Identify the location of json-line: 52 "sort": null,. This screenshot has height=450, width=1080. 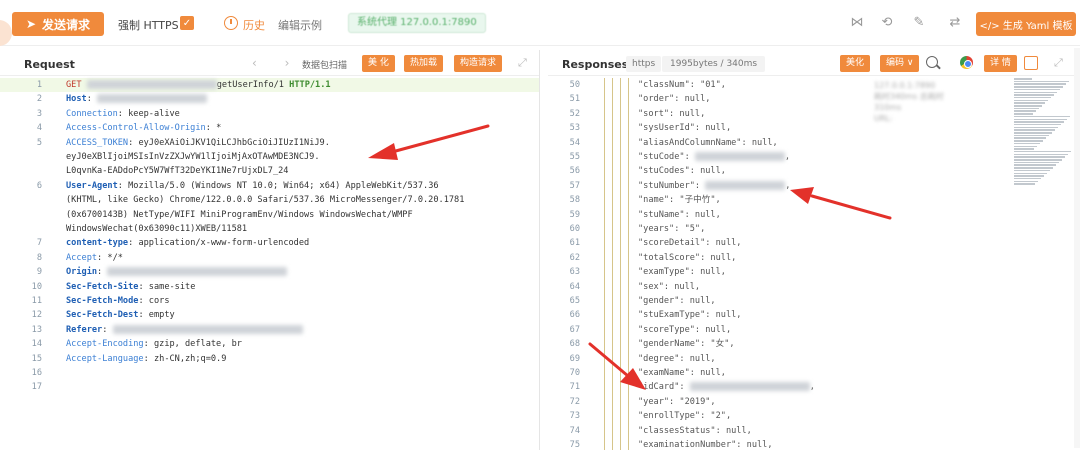
(814, 114).